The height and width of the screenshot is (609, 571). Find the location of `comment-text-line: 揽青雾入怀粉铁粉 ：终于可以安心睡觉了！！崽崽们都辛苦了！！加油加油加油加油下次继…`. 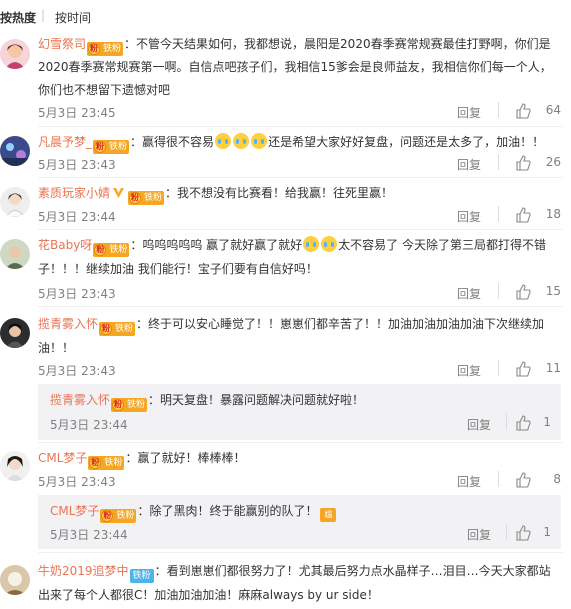

comment-text-line: 揽青雾入怀粉铁粉 ：终于可以安心睡觉了！！崽崽们都辛苦了！！加油加油加油加油下次继… is located at coordinates (291, 326).